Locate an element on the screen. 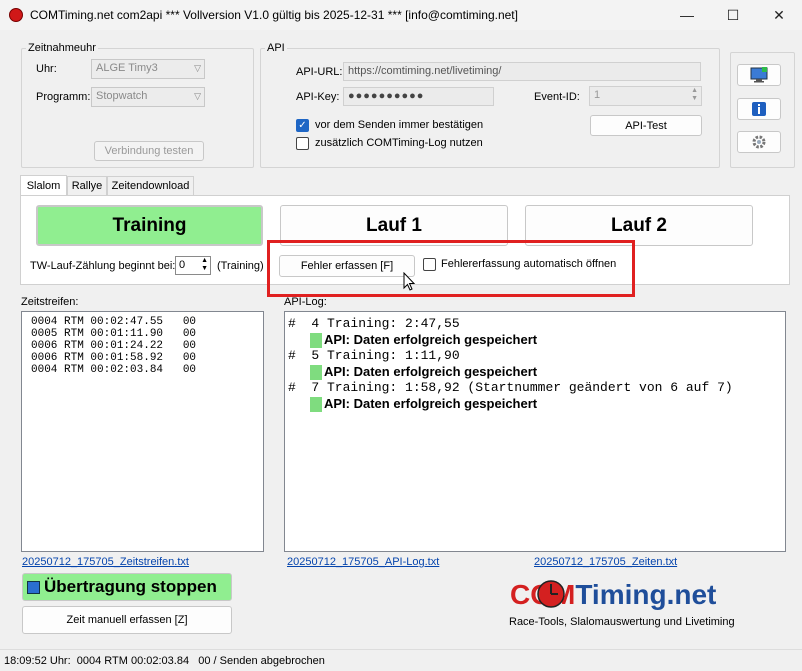 This screenshot has height=671, width=802. zeiten-file-link: 20250712_175705_Zeiten.txt is located at coordinates (605, 562).